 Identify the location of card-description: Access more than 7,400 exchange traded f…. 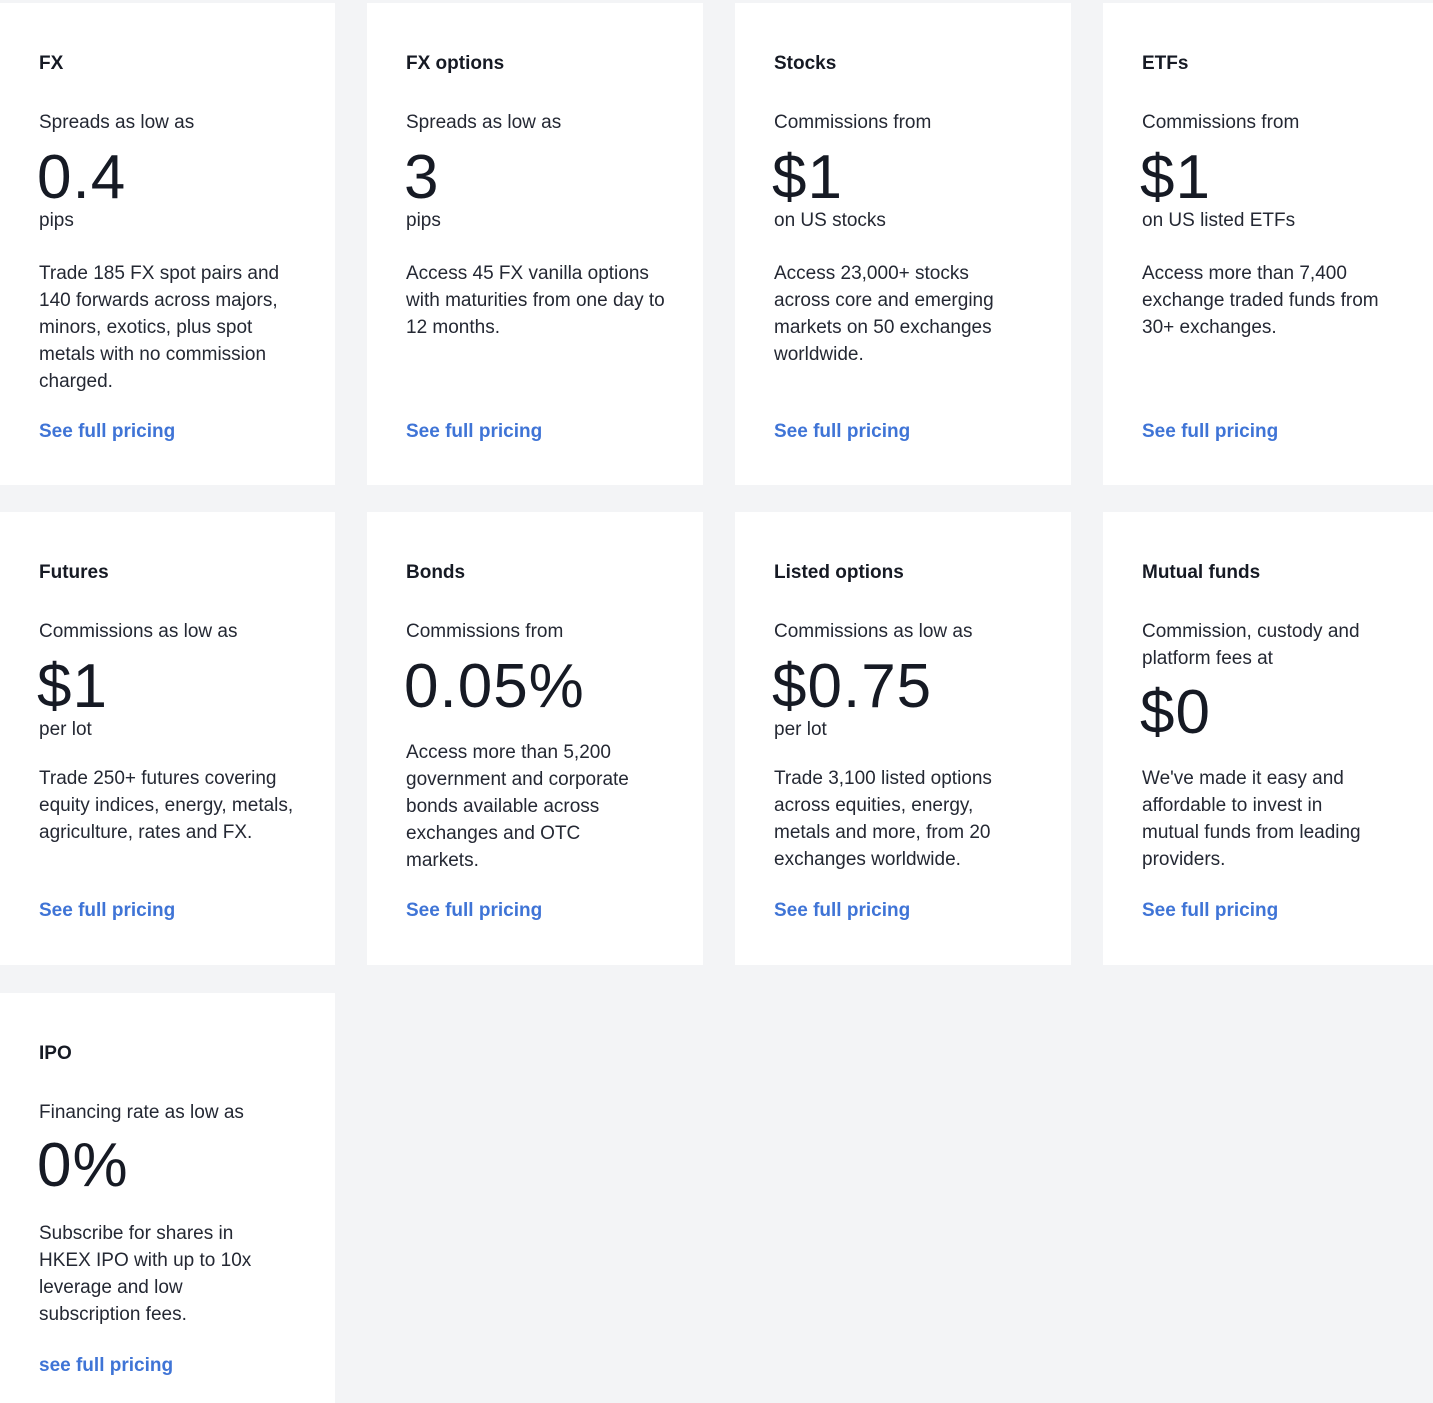
(1260, 300).